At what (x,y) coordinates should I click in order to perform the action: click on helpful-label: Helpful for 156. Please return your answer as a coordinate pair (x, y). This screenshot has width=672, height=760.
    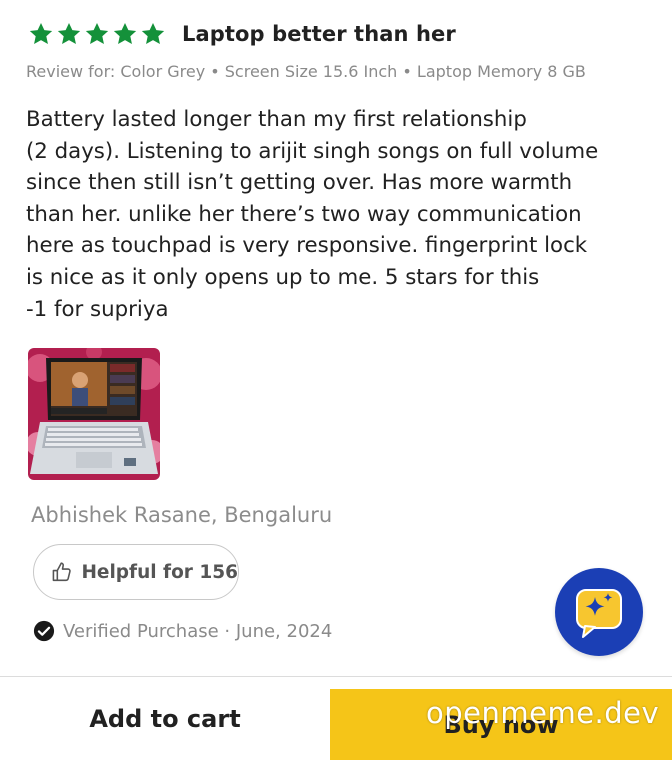
    Looking at the image, I should click on (159, 572).